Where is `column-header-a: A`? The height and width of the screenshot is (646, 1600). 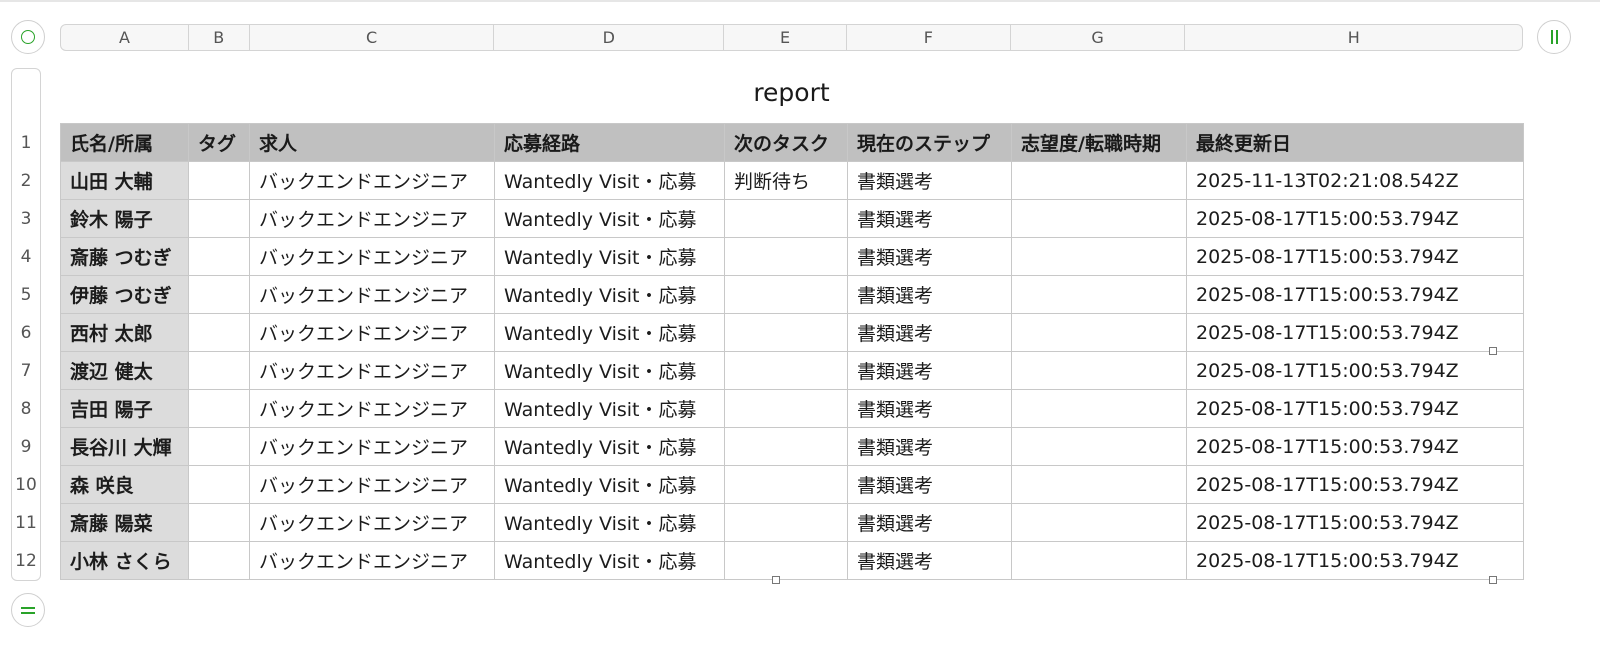 column-header-a: A is located at coordinates (125, 37).